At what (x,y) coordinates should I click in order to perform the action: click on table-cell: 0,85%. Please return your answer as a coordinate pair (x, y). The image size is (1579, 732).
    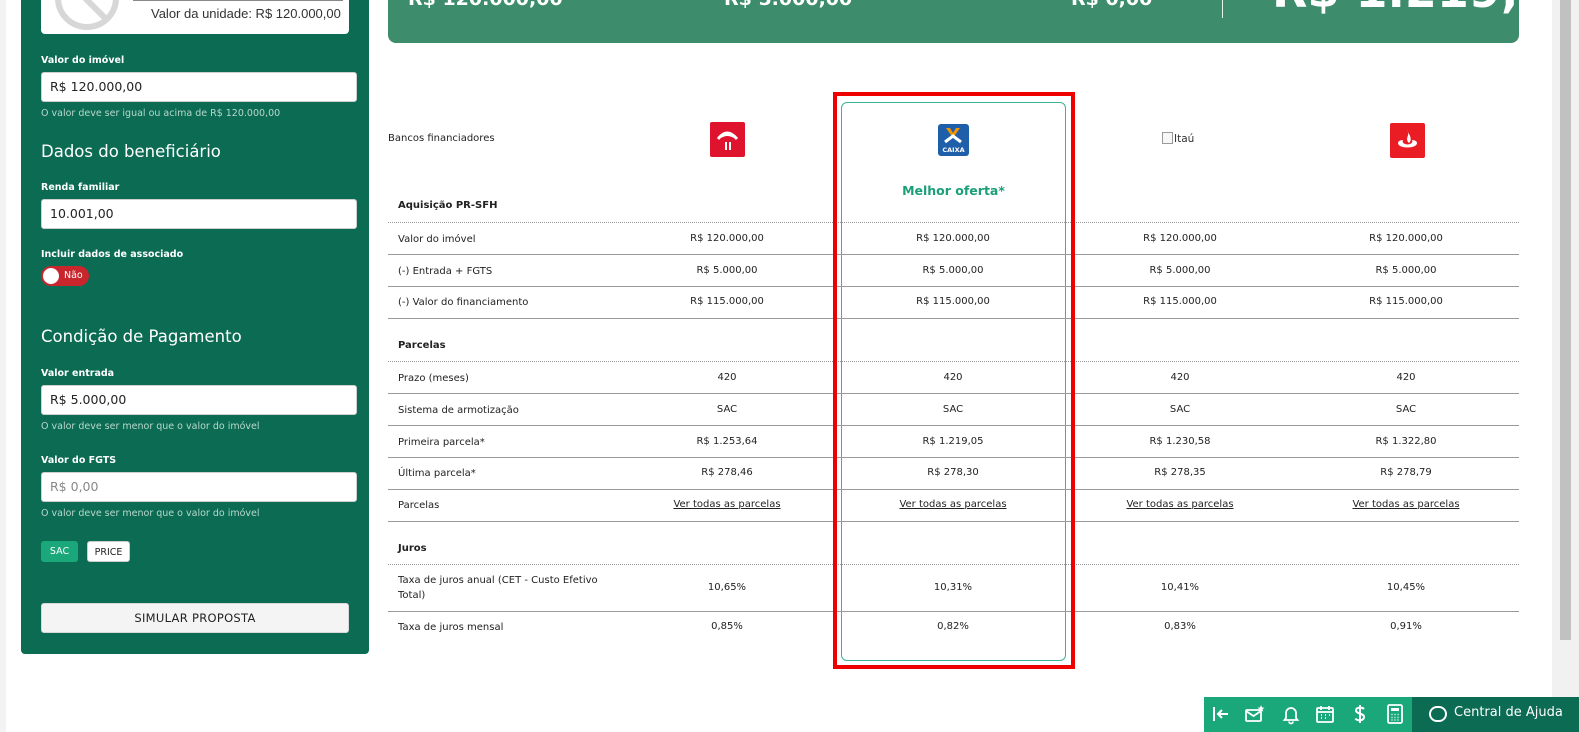
    Looking at the image, I should click on (727, 626).